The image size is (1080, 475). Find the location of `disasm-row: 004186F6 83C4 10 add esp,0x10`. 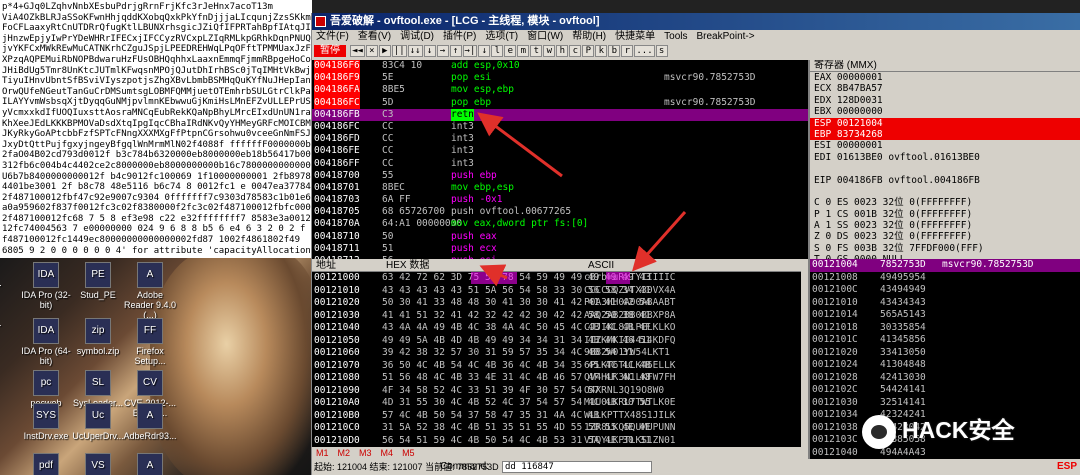

disasm-row: 004186F6 83C4 10 add esp,0x10 is located at coordinates (560, 66).